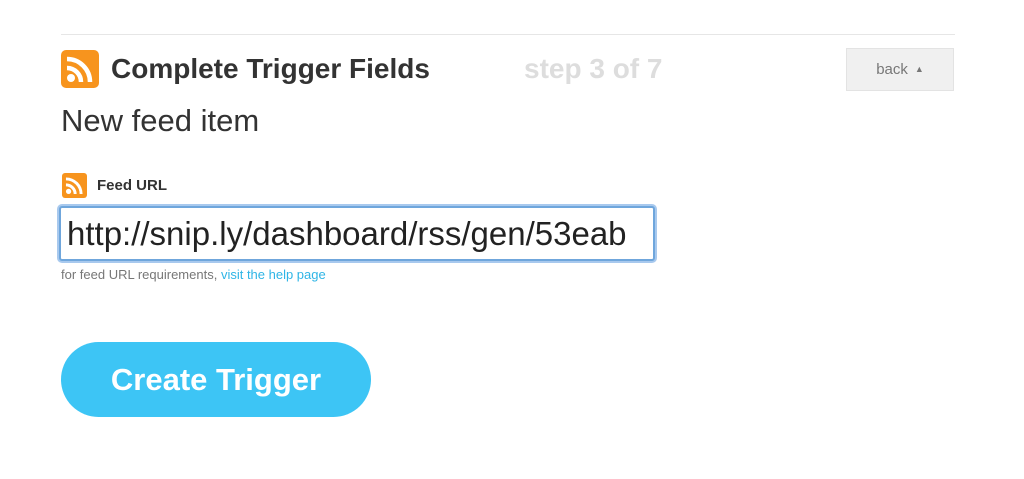  Describe the element at coordinates (273, 274) in the screenshot. I see `help-page-link: visit the help page` at that location.